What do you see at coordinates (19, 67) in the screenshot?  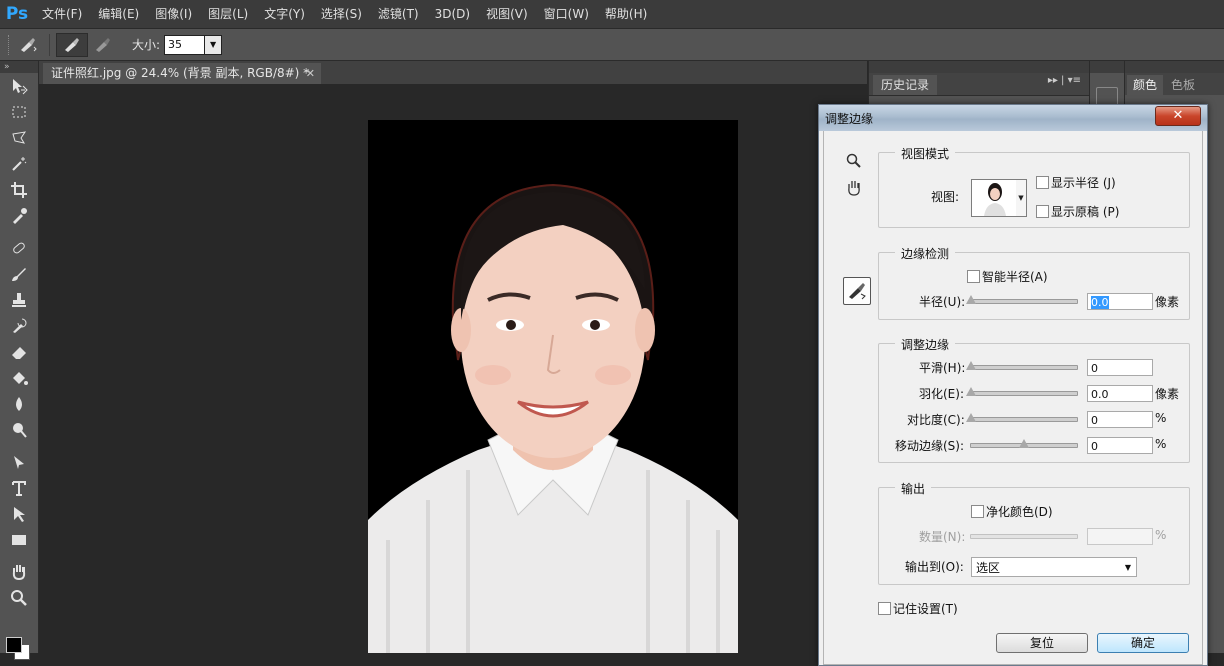 I see `tools-panel-header: »` at bounding box center [19, 67].